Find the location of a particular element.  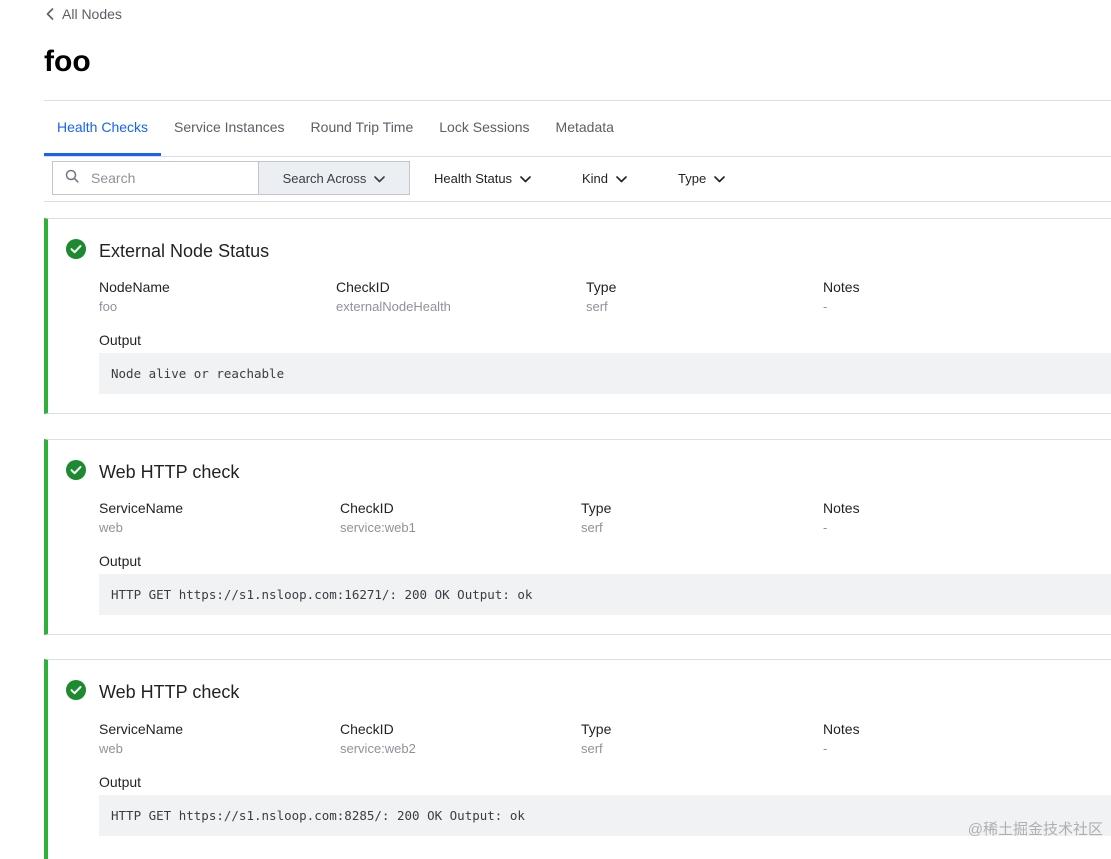

type-label: Type is located at coordinates (692, 178).